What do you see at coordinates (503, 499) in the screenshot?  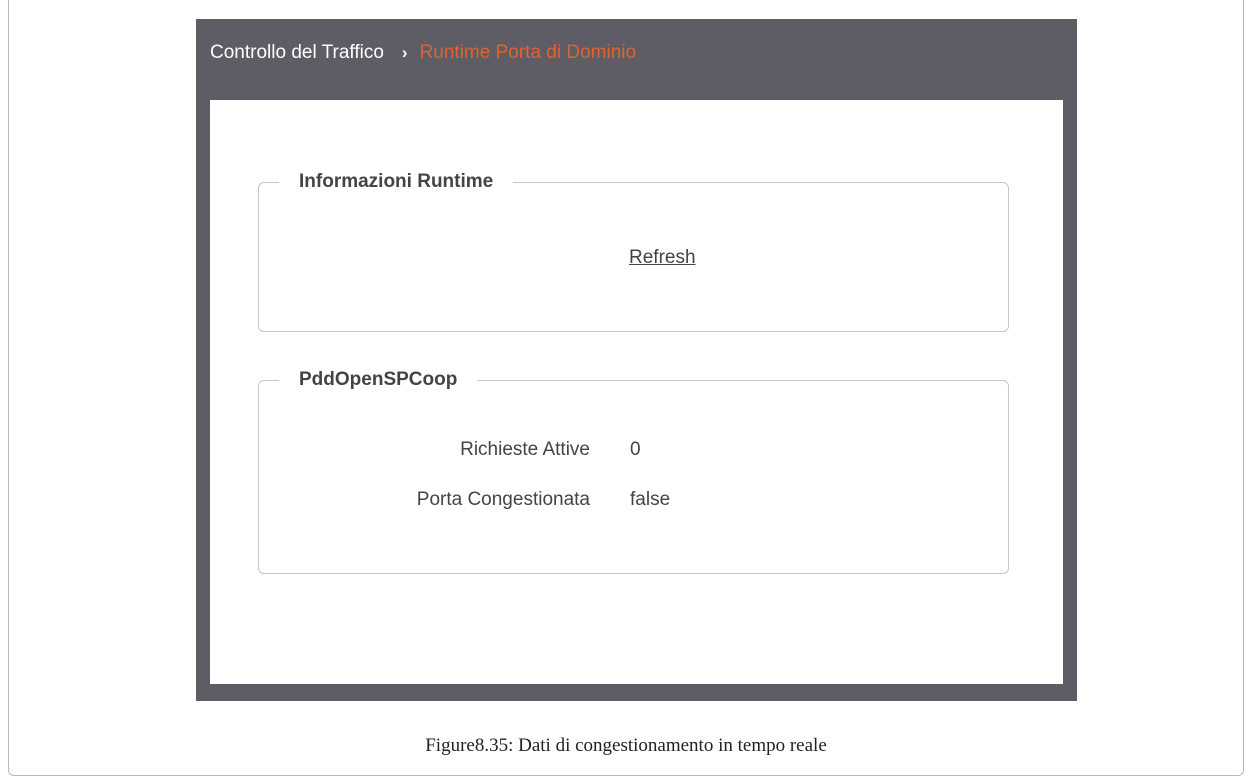 I see `property-label: Porta Congestionata` at bounding box center [503, 499].